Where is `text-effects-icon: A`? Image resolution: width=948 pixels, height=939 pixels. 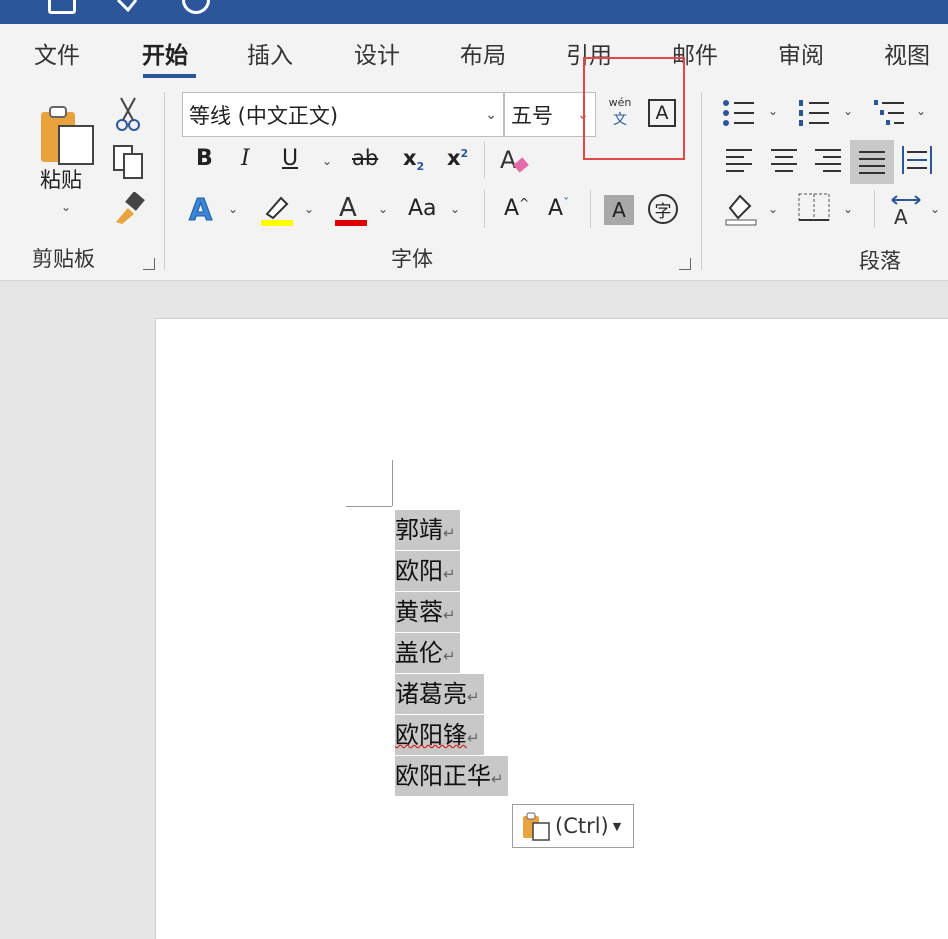 text-effects-icon: A is located at coordinates (204, 209).